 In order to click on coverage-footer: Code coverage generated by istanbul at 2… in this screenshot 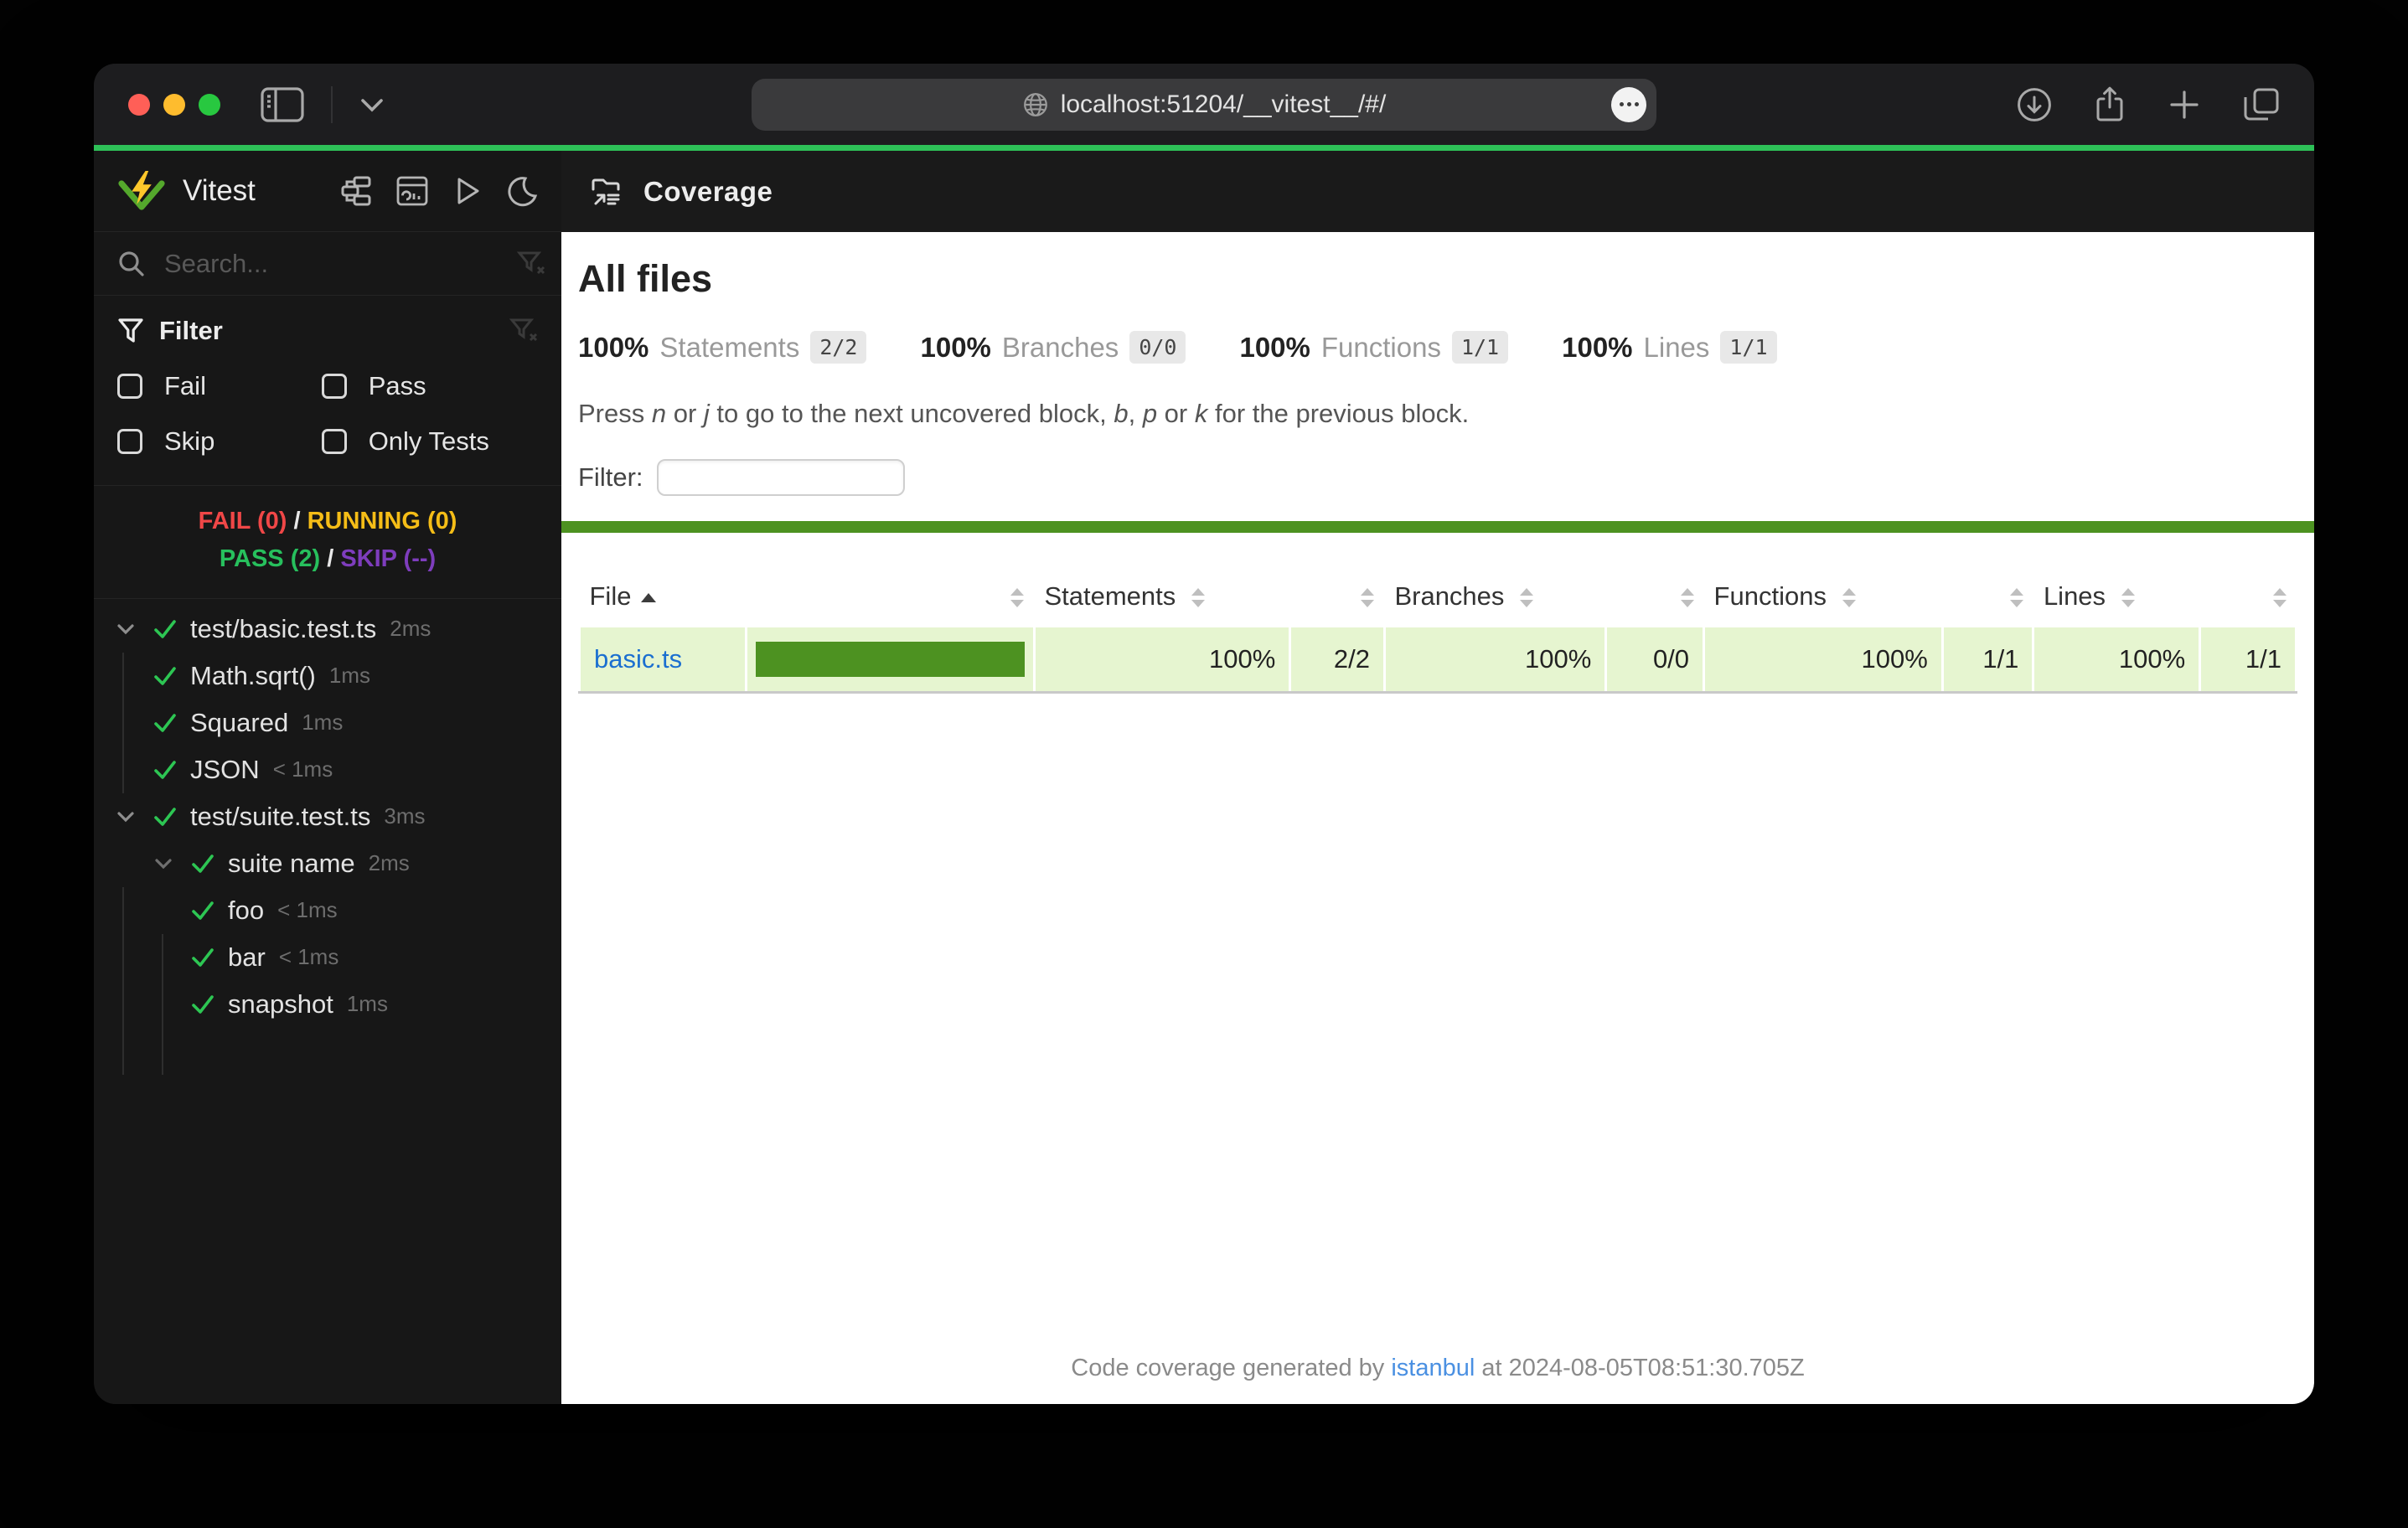, I will do `click(1438, 1368)`.